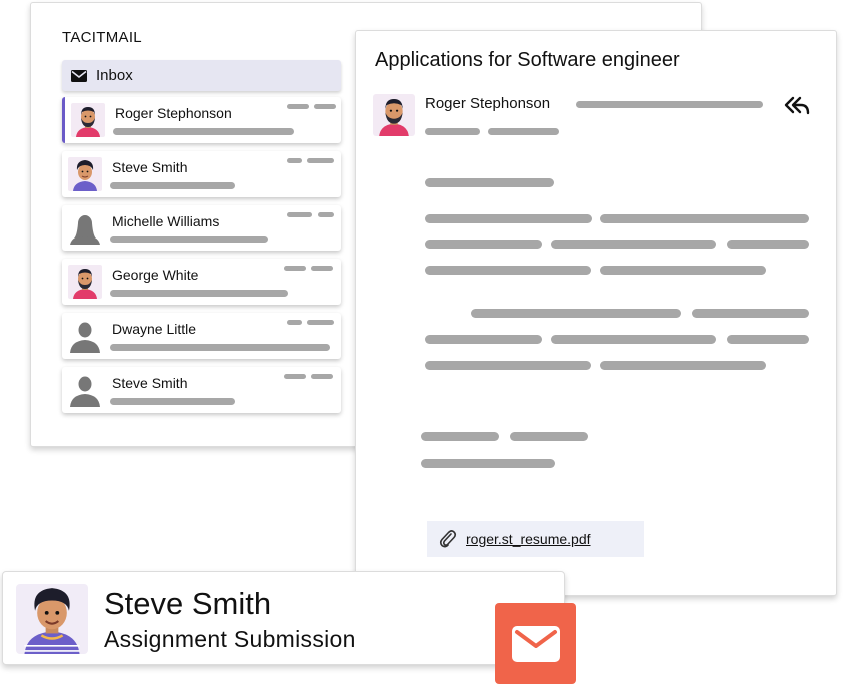  I want to click on mail-item-steve-smith-2: Steve Smith, so click(201, 390).